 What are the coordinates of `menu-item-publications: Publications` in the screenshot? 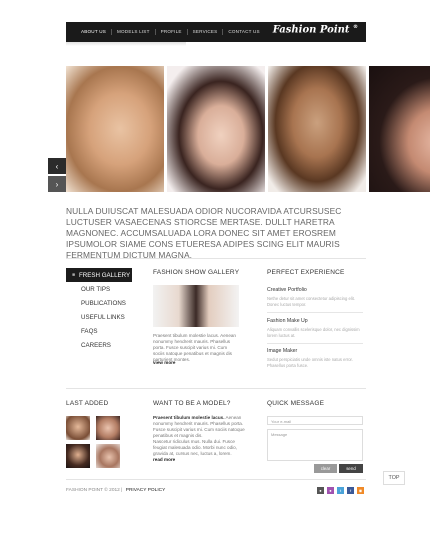 It's located at (99, 303).